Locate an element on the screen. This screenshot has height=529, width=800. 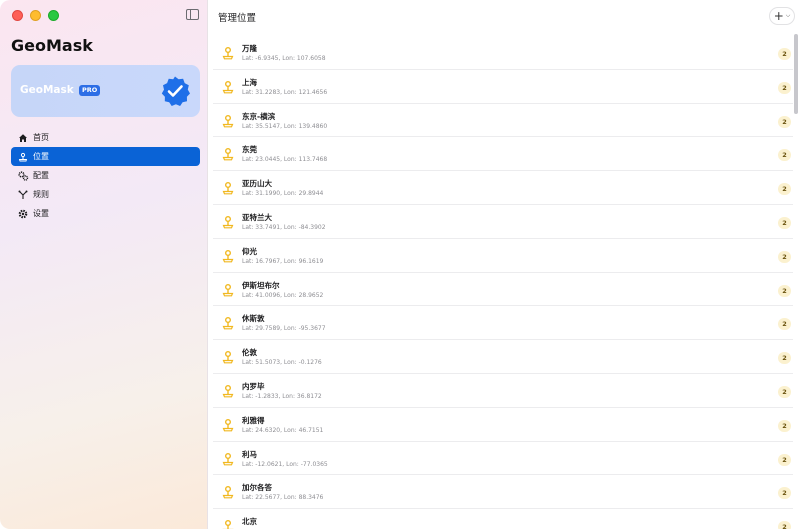
window-controls is located at coordinates (35, 15).